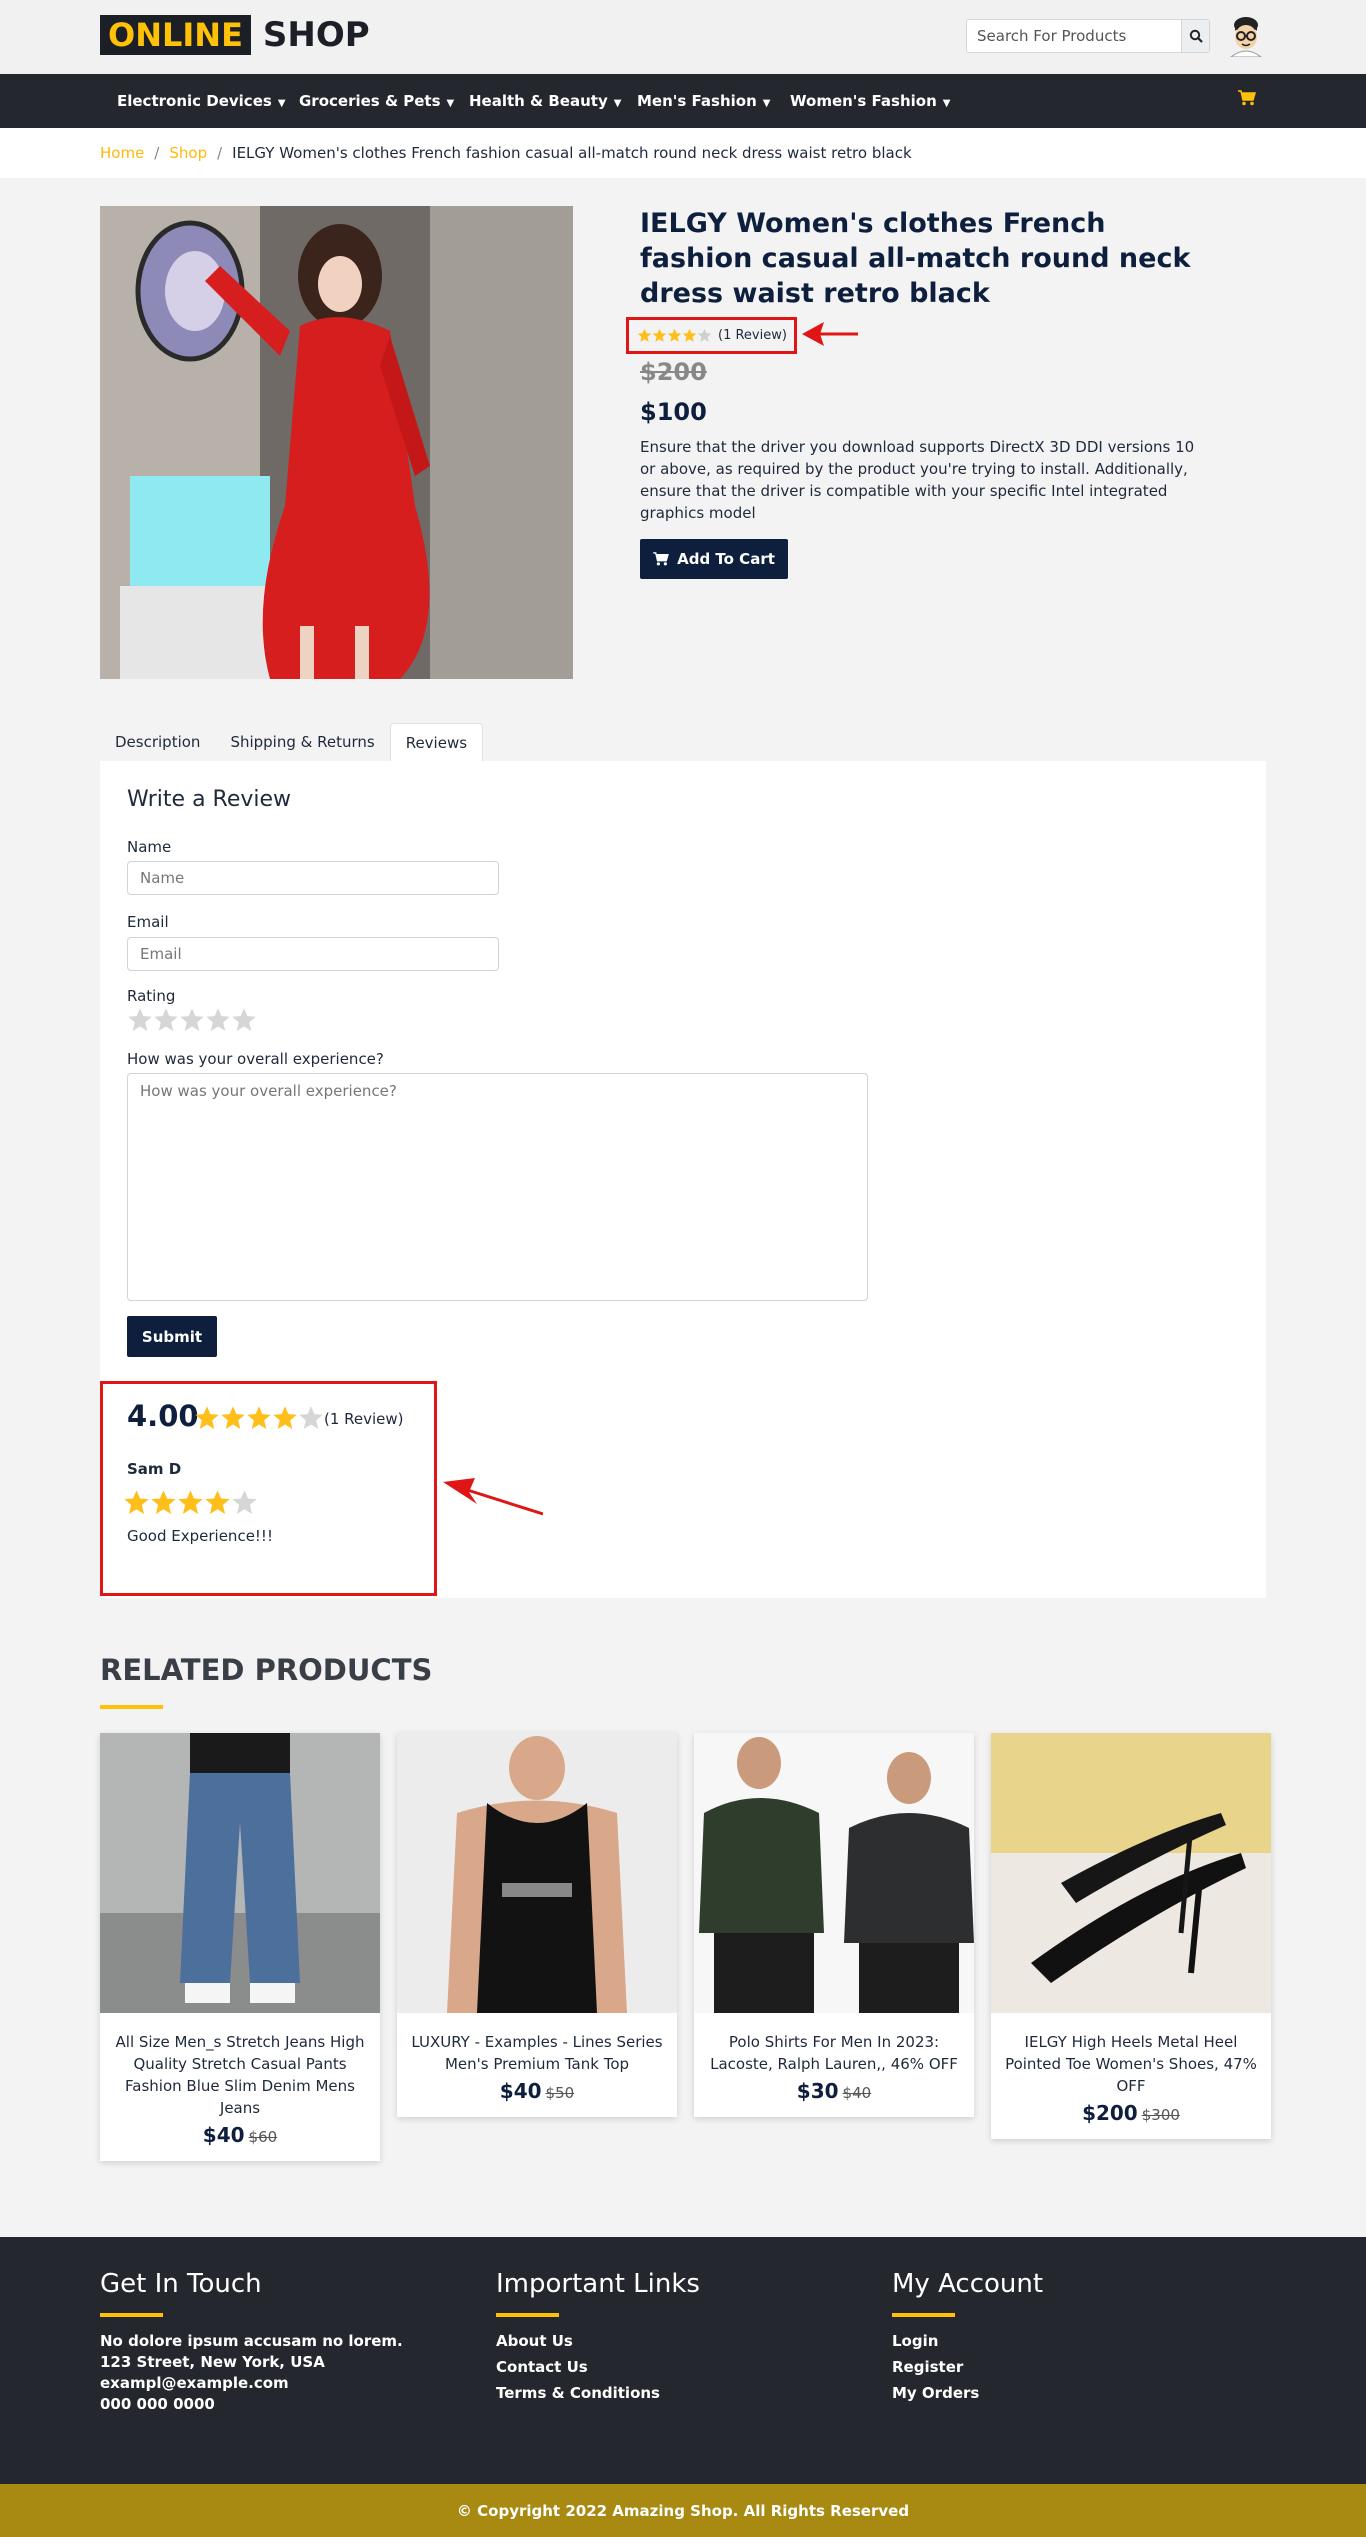 The image size is (1366, 2537). What do you see at coordinates (598, 2284) in the screenshot?
I see `footer-heading: Important Links` at bounding box center [598, 2284].